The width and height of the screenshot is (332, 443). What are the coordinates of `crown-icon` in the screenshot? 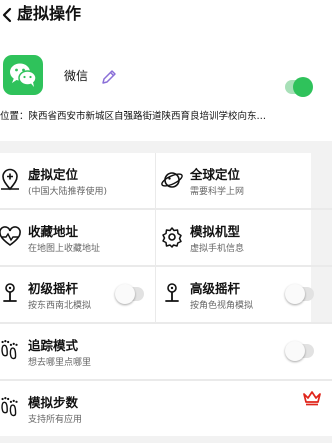 It's located at (312, 398).